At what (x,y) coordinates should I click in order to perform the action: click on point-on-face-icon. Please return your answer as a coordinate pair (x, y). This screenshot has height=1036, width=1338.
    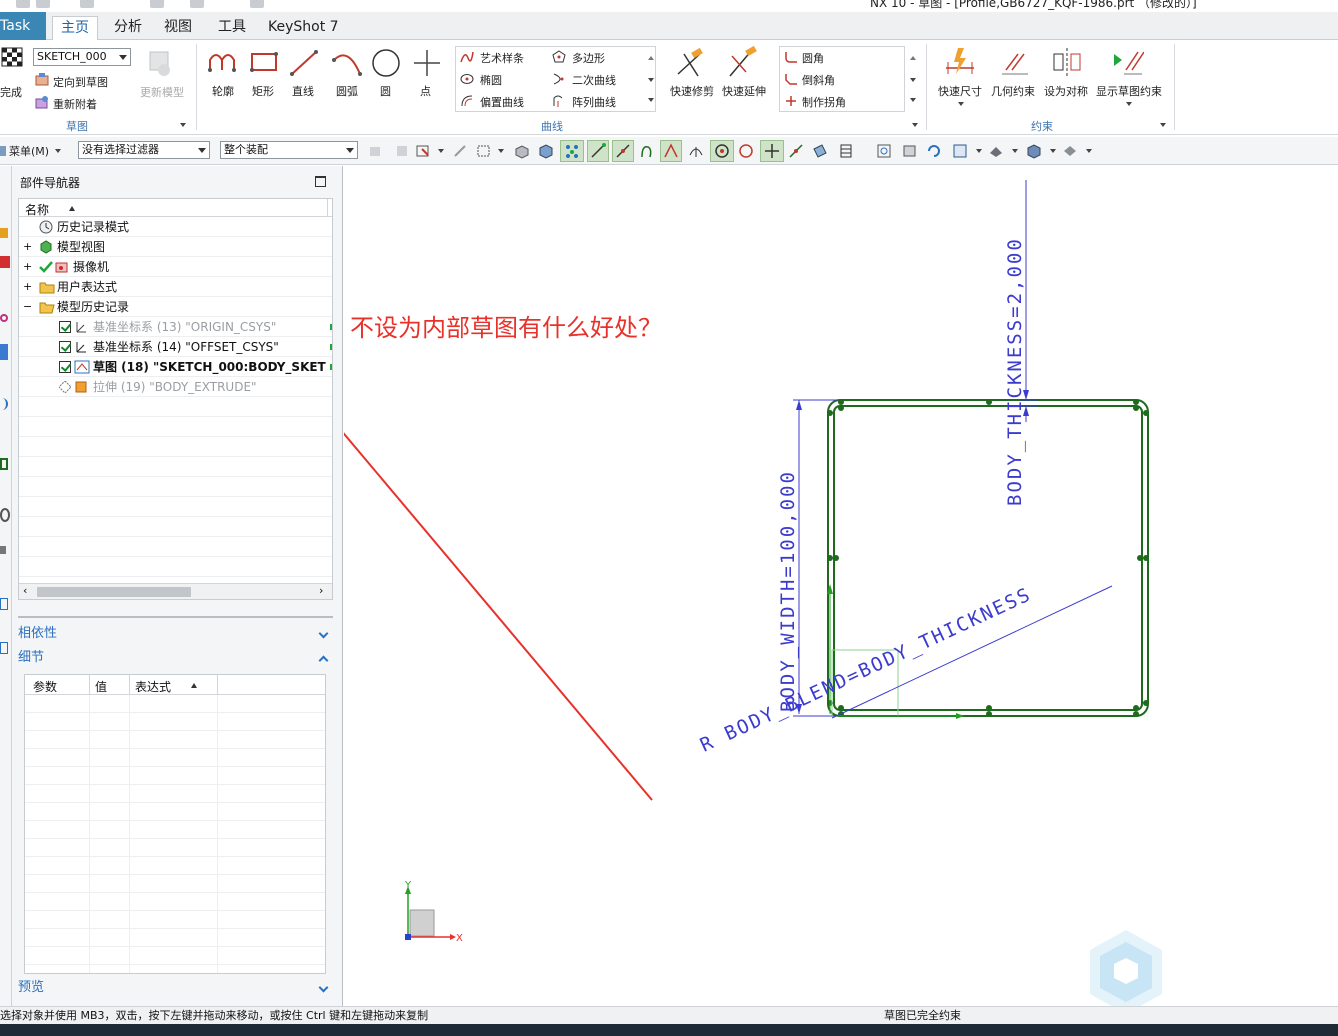
    Looking at the image, I should click on (820, 151).